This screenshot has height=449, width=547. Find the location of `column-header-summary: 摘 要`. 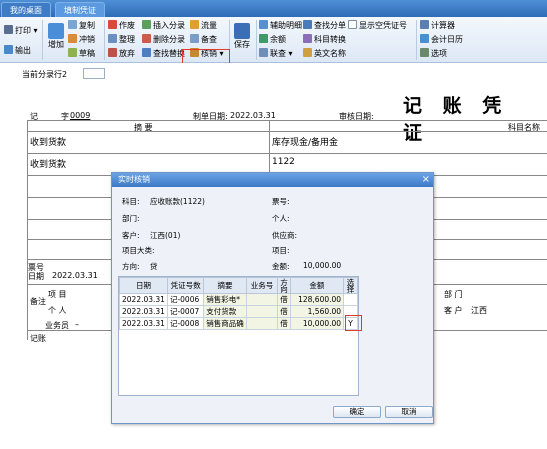

column-header-summary: 摘 要 is located at coordinates (143, 127).